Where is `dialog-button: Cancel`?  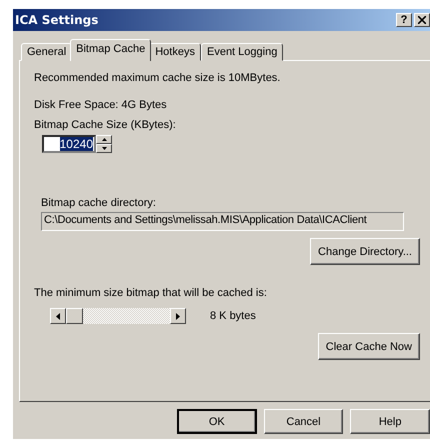
dialog-button: Cancel is located at coordinates (304, 421).